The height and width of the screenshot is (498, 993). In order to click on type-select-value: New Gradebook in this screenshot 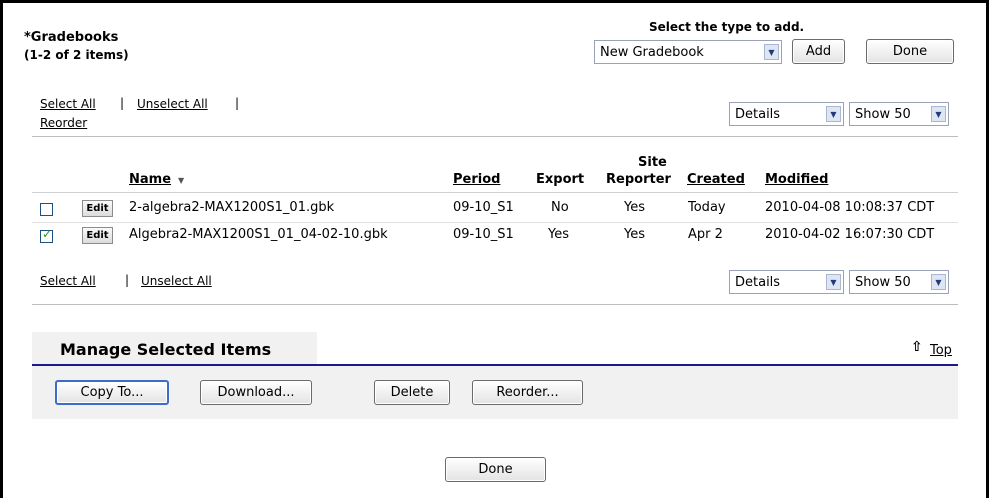, I will do `click(652, 52)`.